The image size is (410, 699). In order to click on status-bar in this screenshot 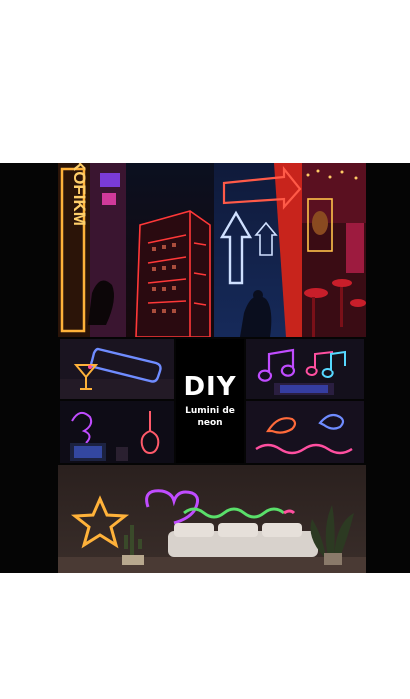, I will do `click(205, 9)`.